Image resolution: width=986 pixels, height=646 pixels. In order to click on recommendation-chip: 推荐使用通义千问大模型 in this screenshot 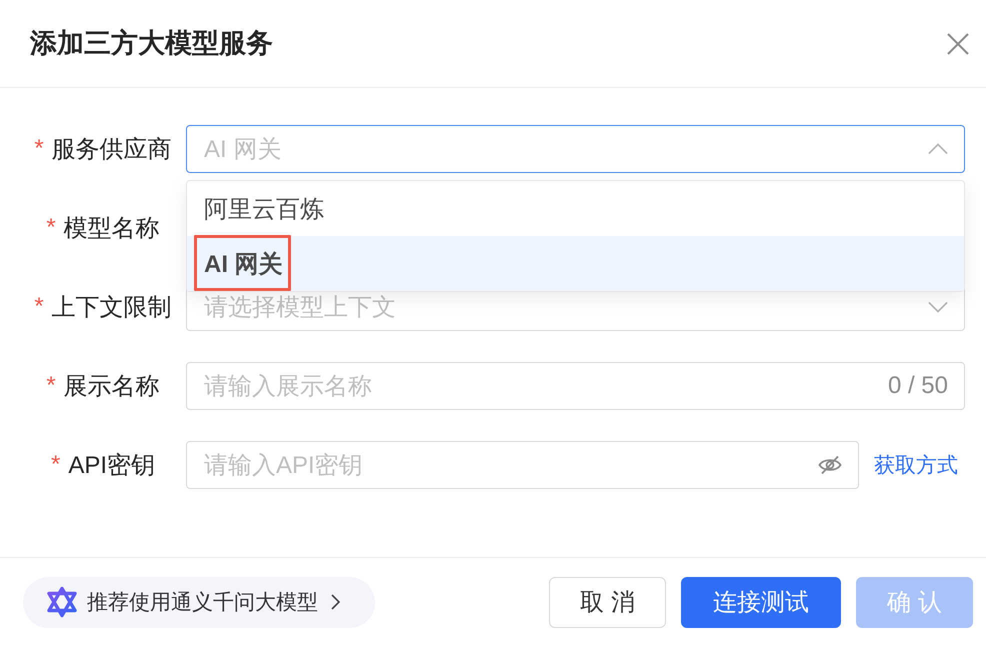, I will do `click(199, 602)`.